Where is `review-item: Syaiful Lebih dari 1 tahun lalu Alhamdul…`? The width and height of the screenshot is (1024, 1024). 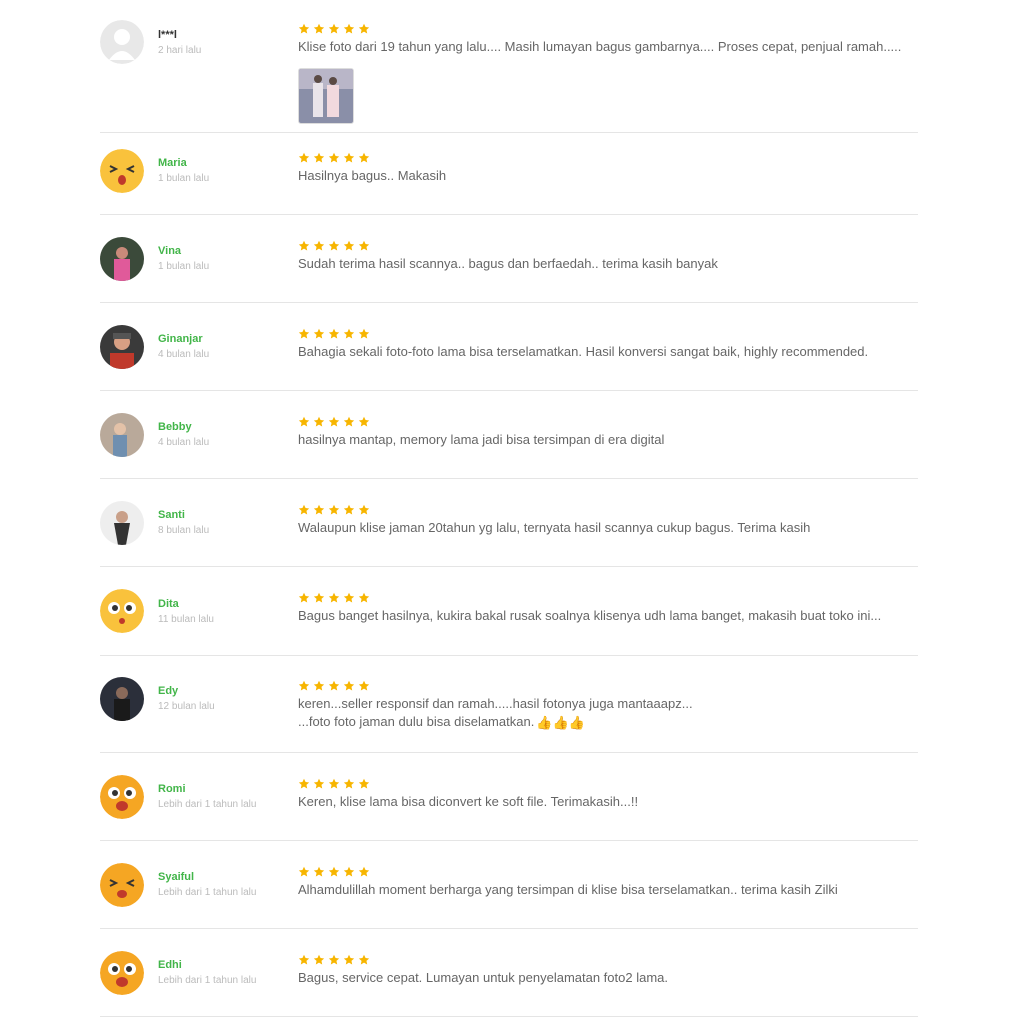
review-item: Syaiful Lebih dari 1 tahun lalu Alhamdul… is located at coordinates (509, 885).